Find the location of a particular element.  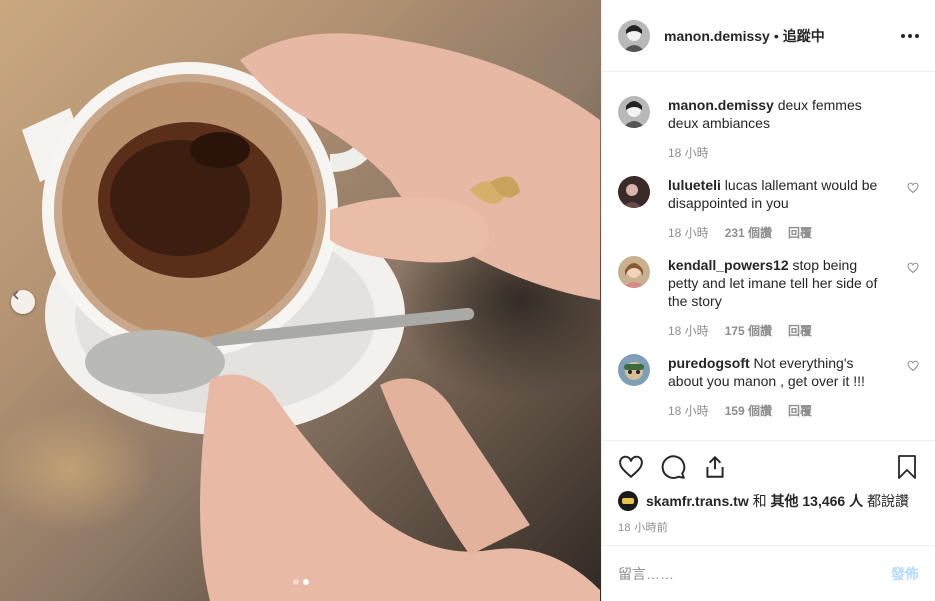

post-comment-button: 發佈 is located at coordinates (905, 574).